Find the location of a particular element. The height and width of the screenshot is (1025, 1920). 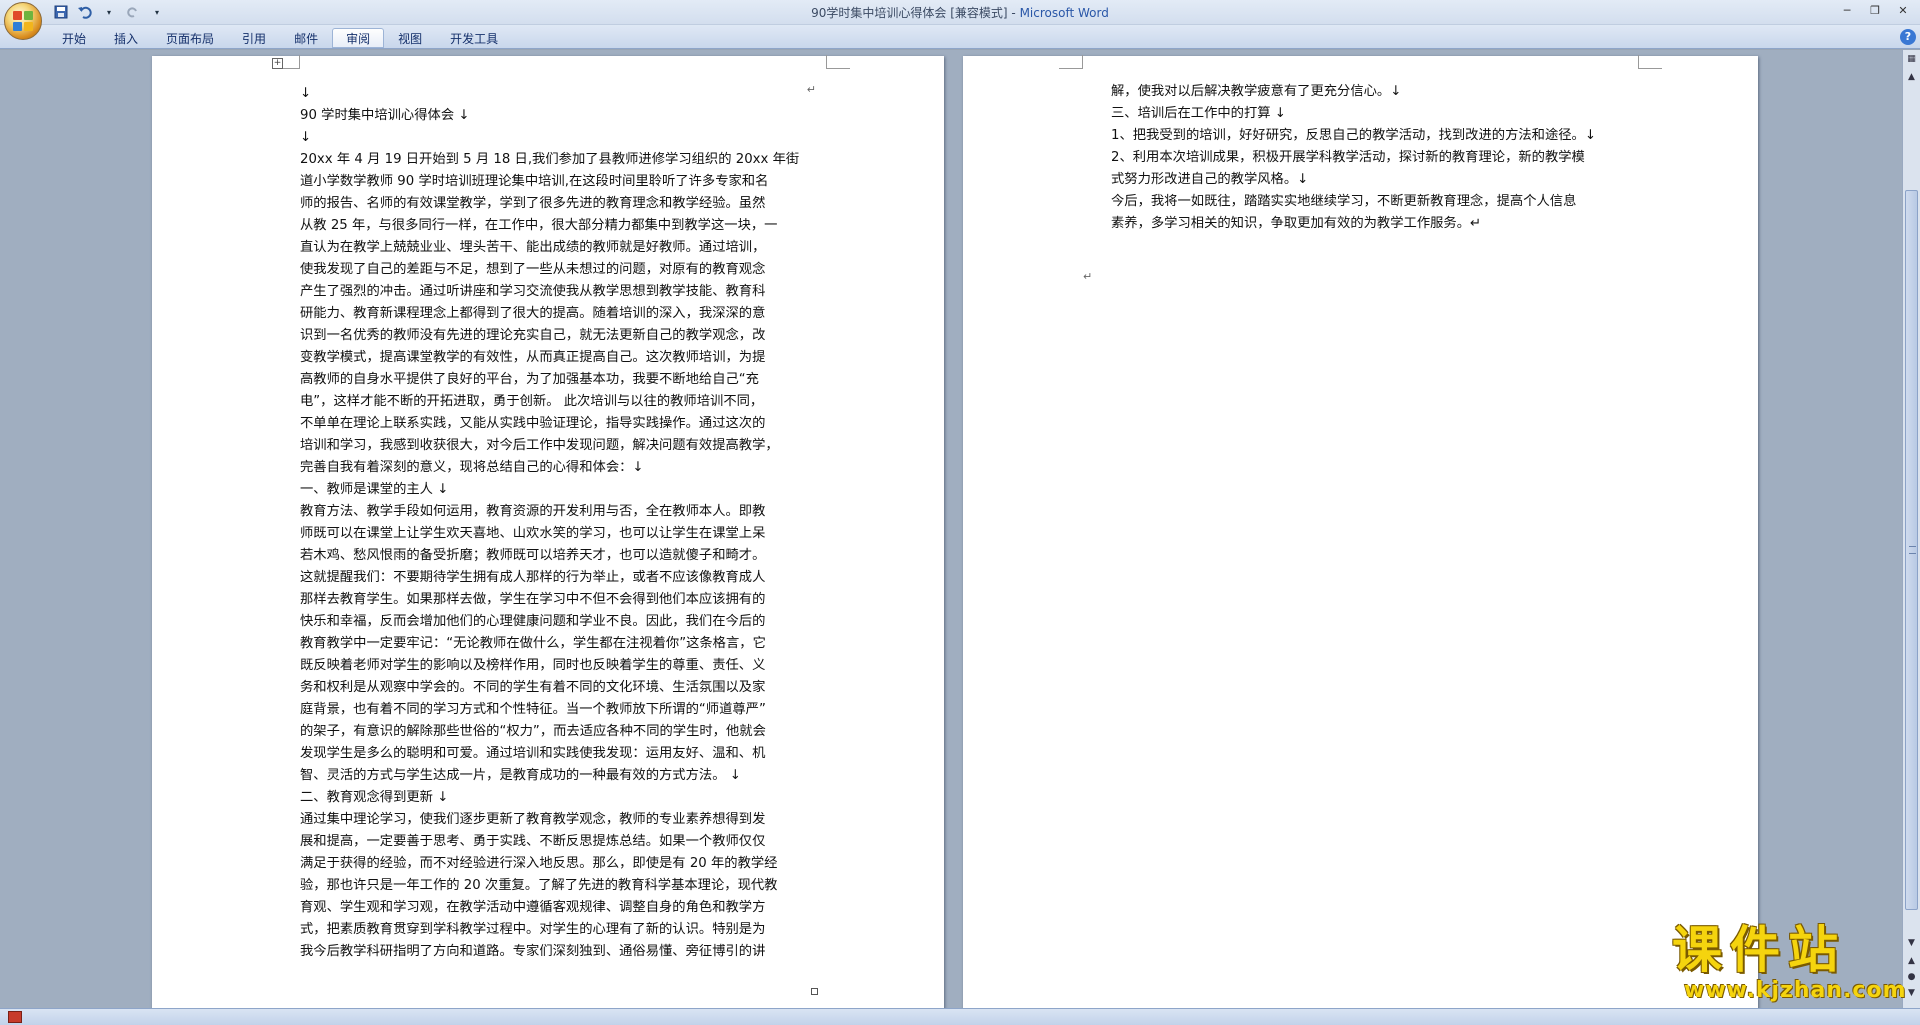

window-controls: ─ ❐ ✕ is located at coordinates (1875, 11).